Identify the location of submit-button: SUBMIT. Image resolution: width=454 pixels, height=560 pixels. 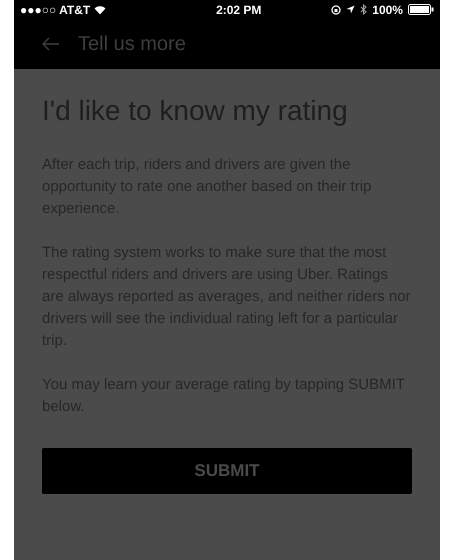
(227, 471).